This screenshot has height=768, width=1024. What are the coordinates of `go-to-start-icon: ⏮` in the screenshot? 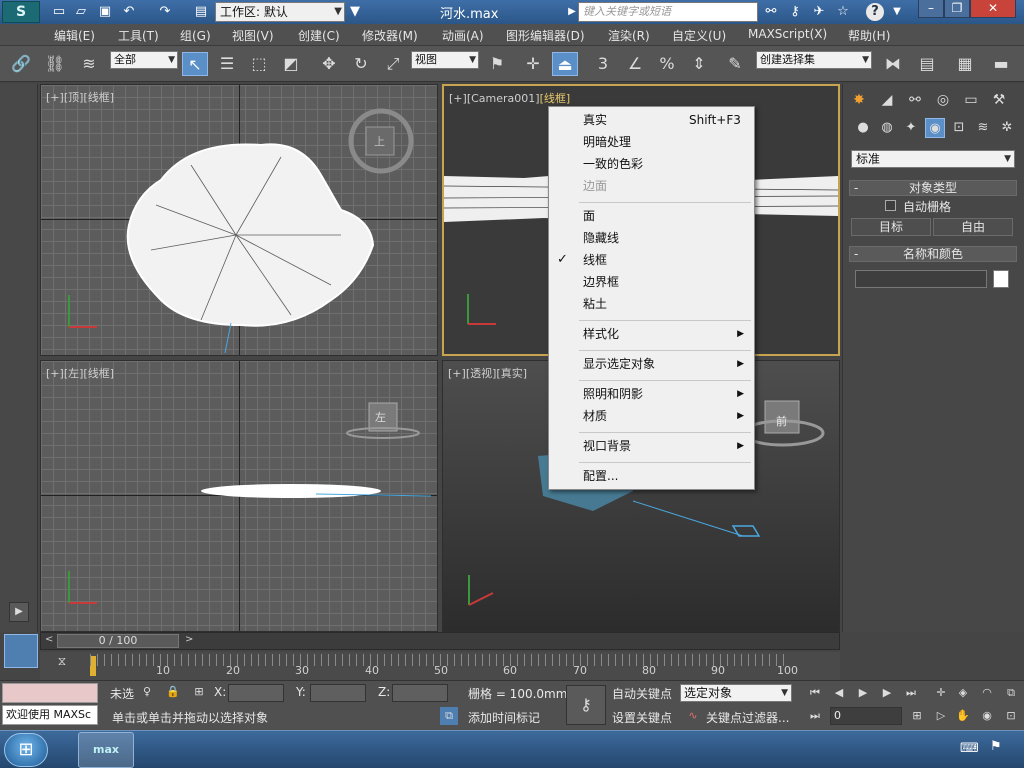 It's located at (815, 693).